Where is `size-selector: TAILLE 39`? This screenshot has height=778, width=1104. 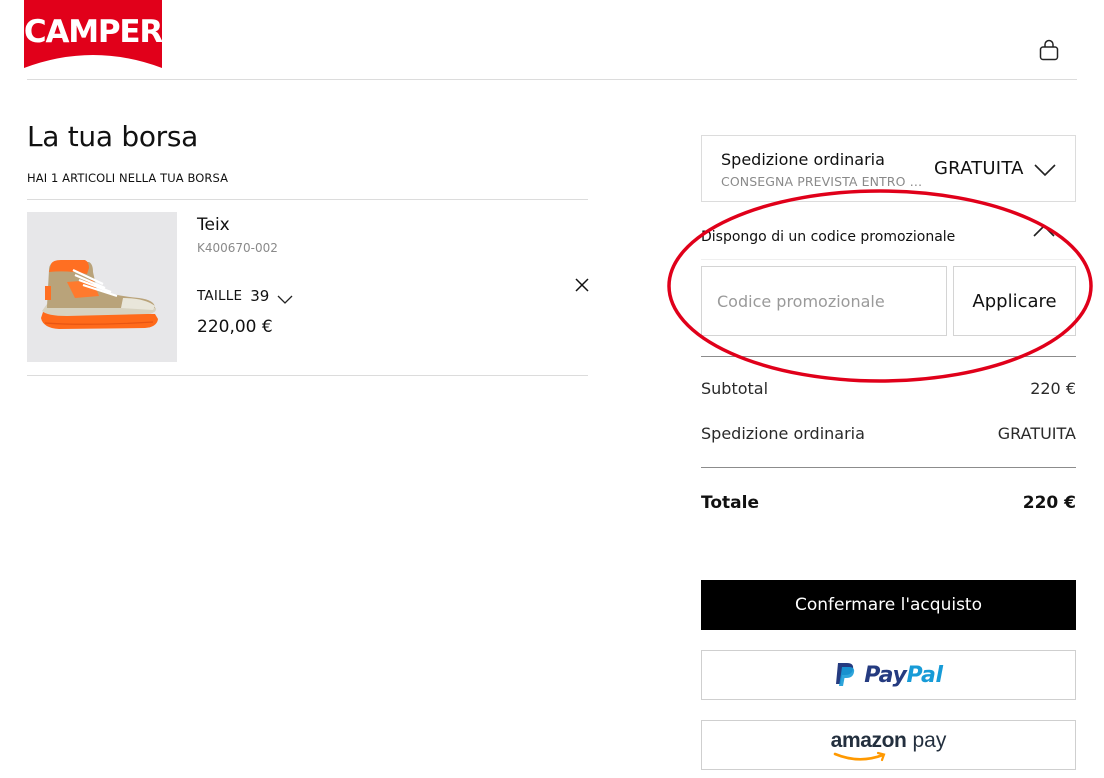
size-selector: TAILLE 39 is located at coordinates (245, 296).